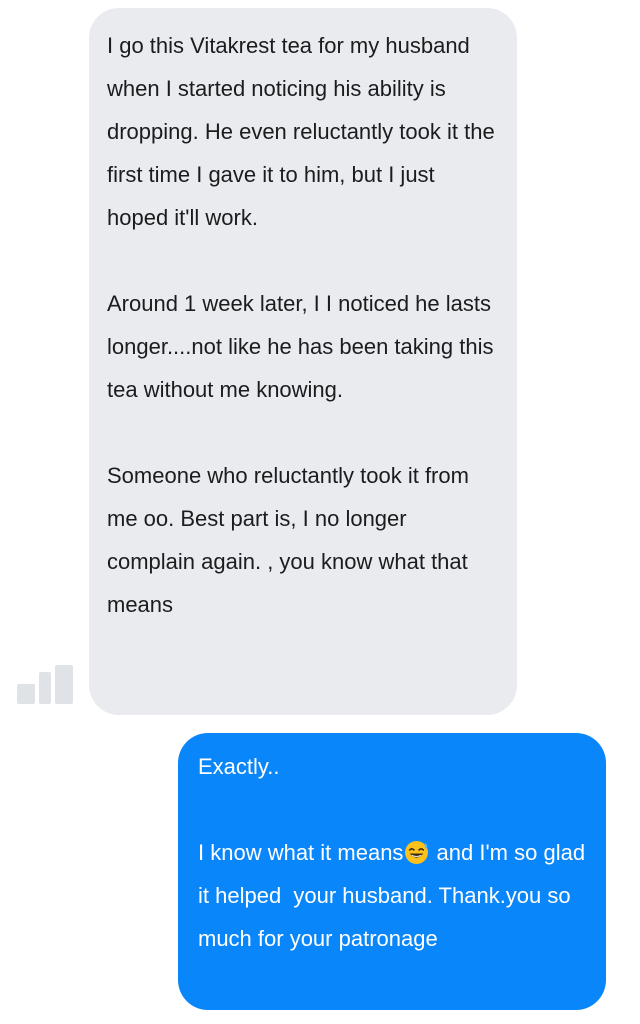 This screenshot has width=640, height=1024. I want to click on message-paragraph: Exactly.., so click(239, 766).